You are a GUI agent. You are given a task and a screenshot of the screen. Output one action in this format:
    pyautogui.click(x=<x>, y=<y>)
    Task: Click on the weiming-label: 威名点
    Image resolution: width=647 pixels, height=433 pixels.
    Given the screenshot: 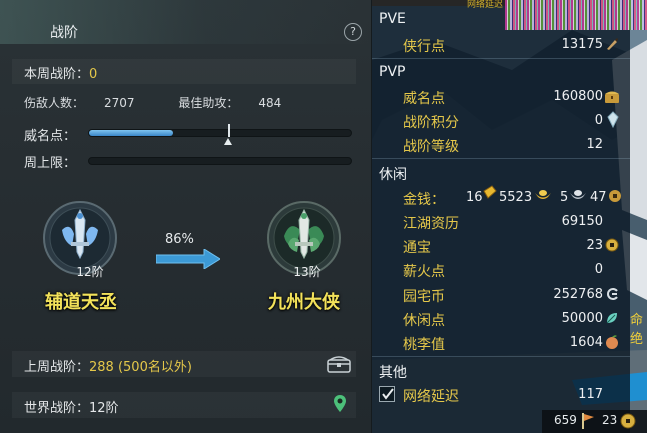 What is the action you would take?
    pyautogui.click(x=424, y=99)
    